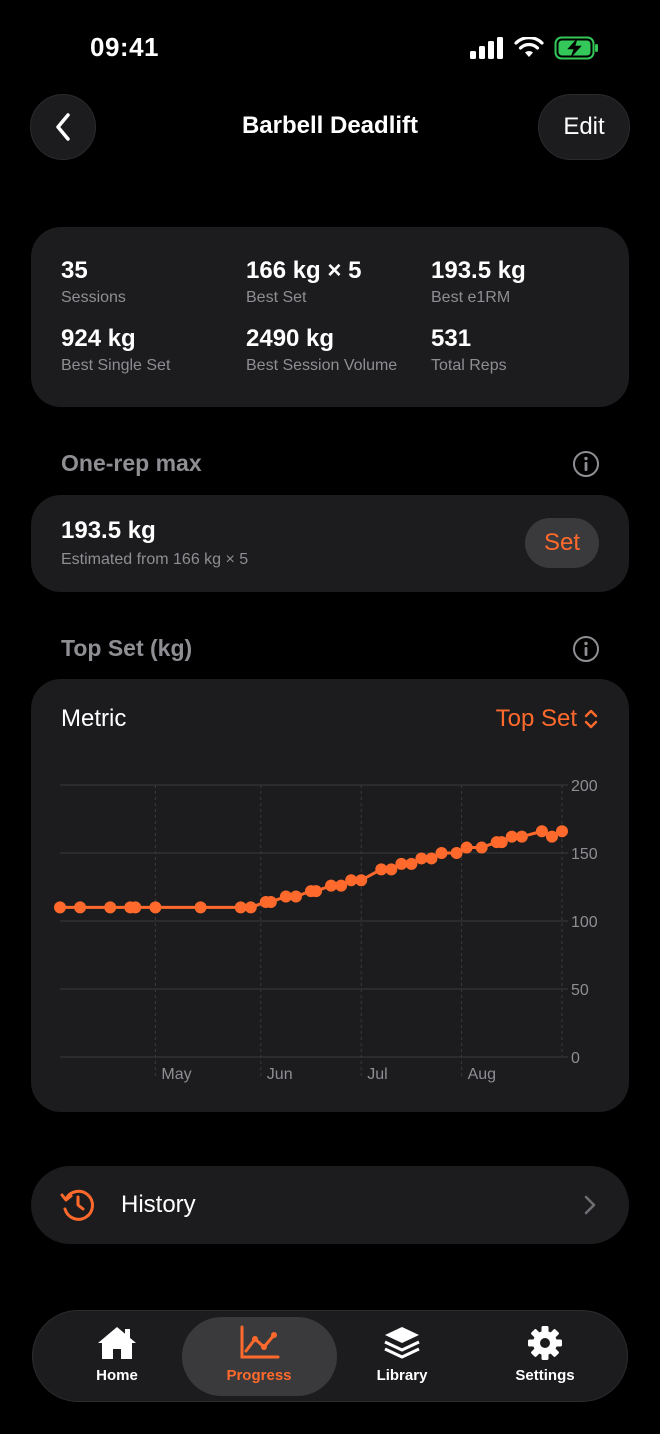 This screenshot has width=660, height=1434. Describe the element at coordinates (74, 270) in the screenshot. I see `stat-value: 35` at that location.